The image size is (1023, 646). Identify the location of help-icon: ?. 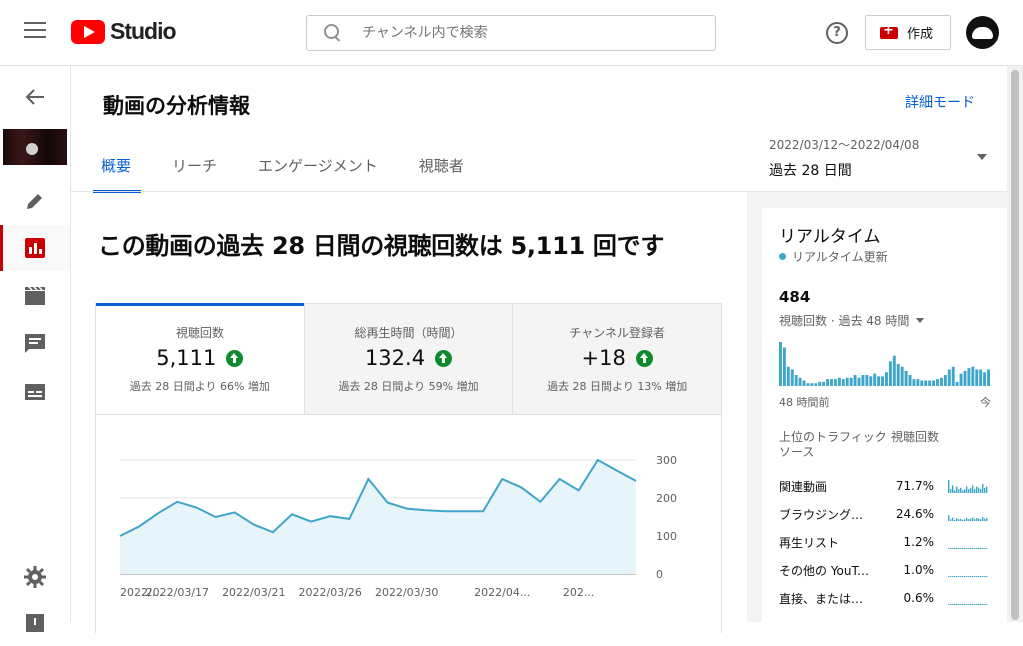
(837, 33).